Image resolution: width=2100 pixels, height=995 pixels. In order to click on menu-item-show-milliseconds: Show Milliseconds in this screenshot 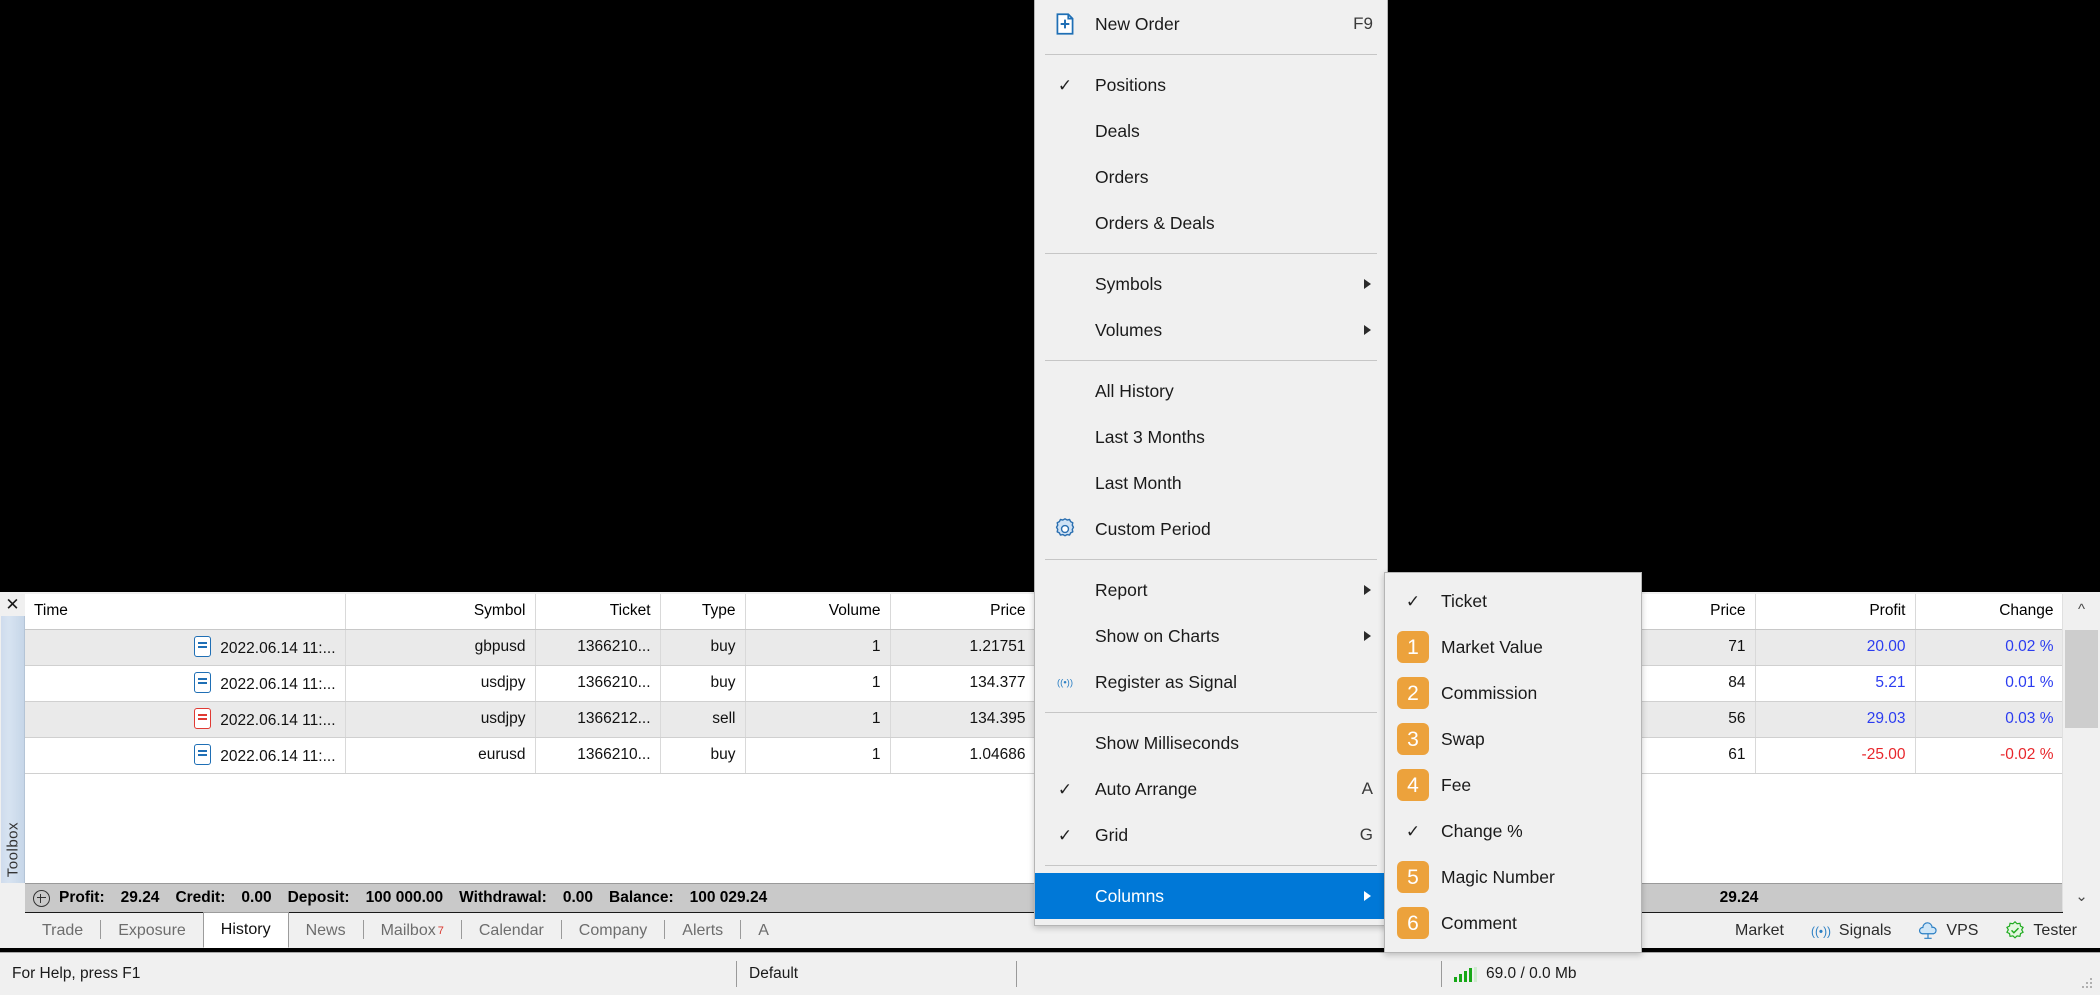, I will do `click(1211, 743)`.